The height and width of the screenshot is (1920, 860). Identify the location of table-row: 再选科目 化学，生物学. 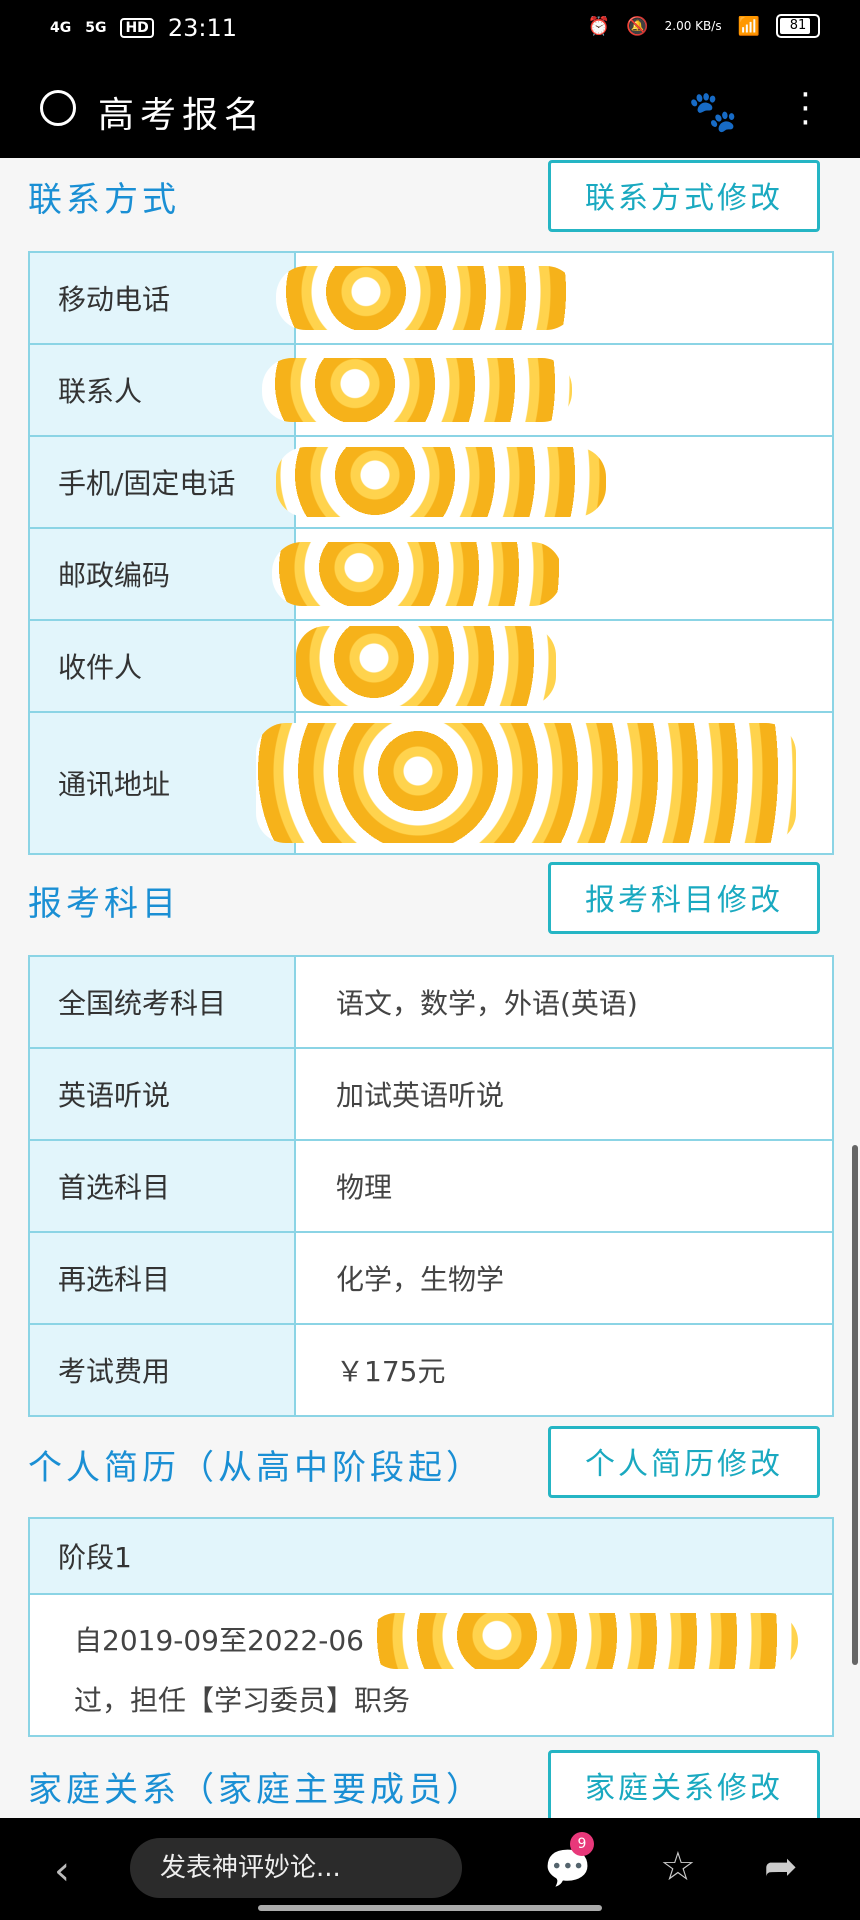
(431, 1279).